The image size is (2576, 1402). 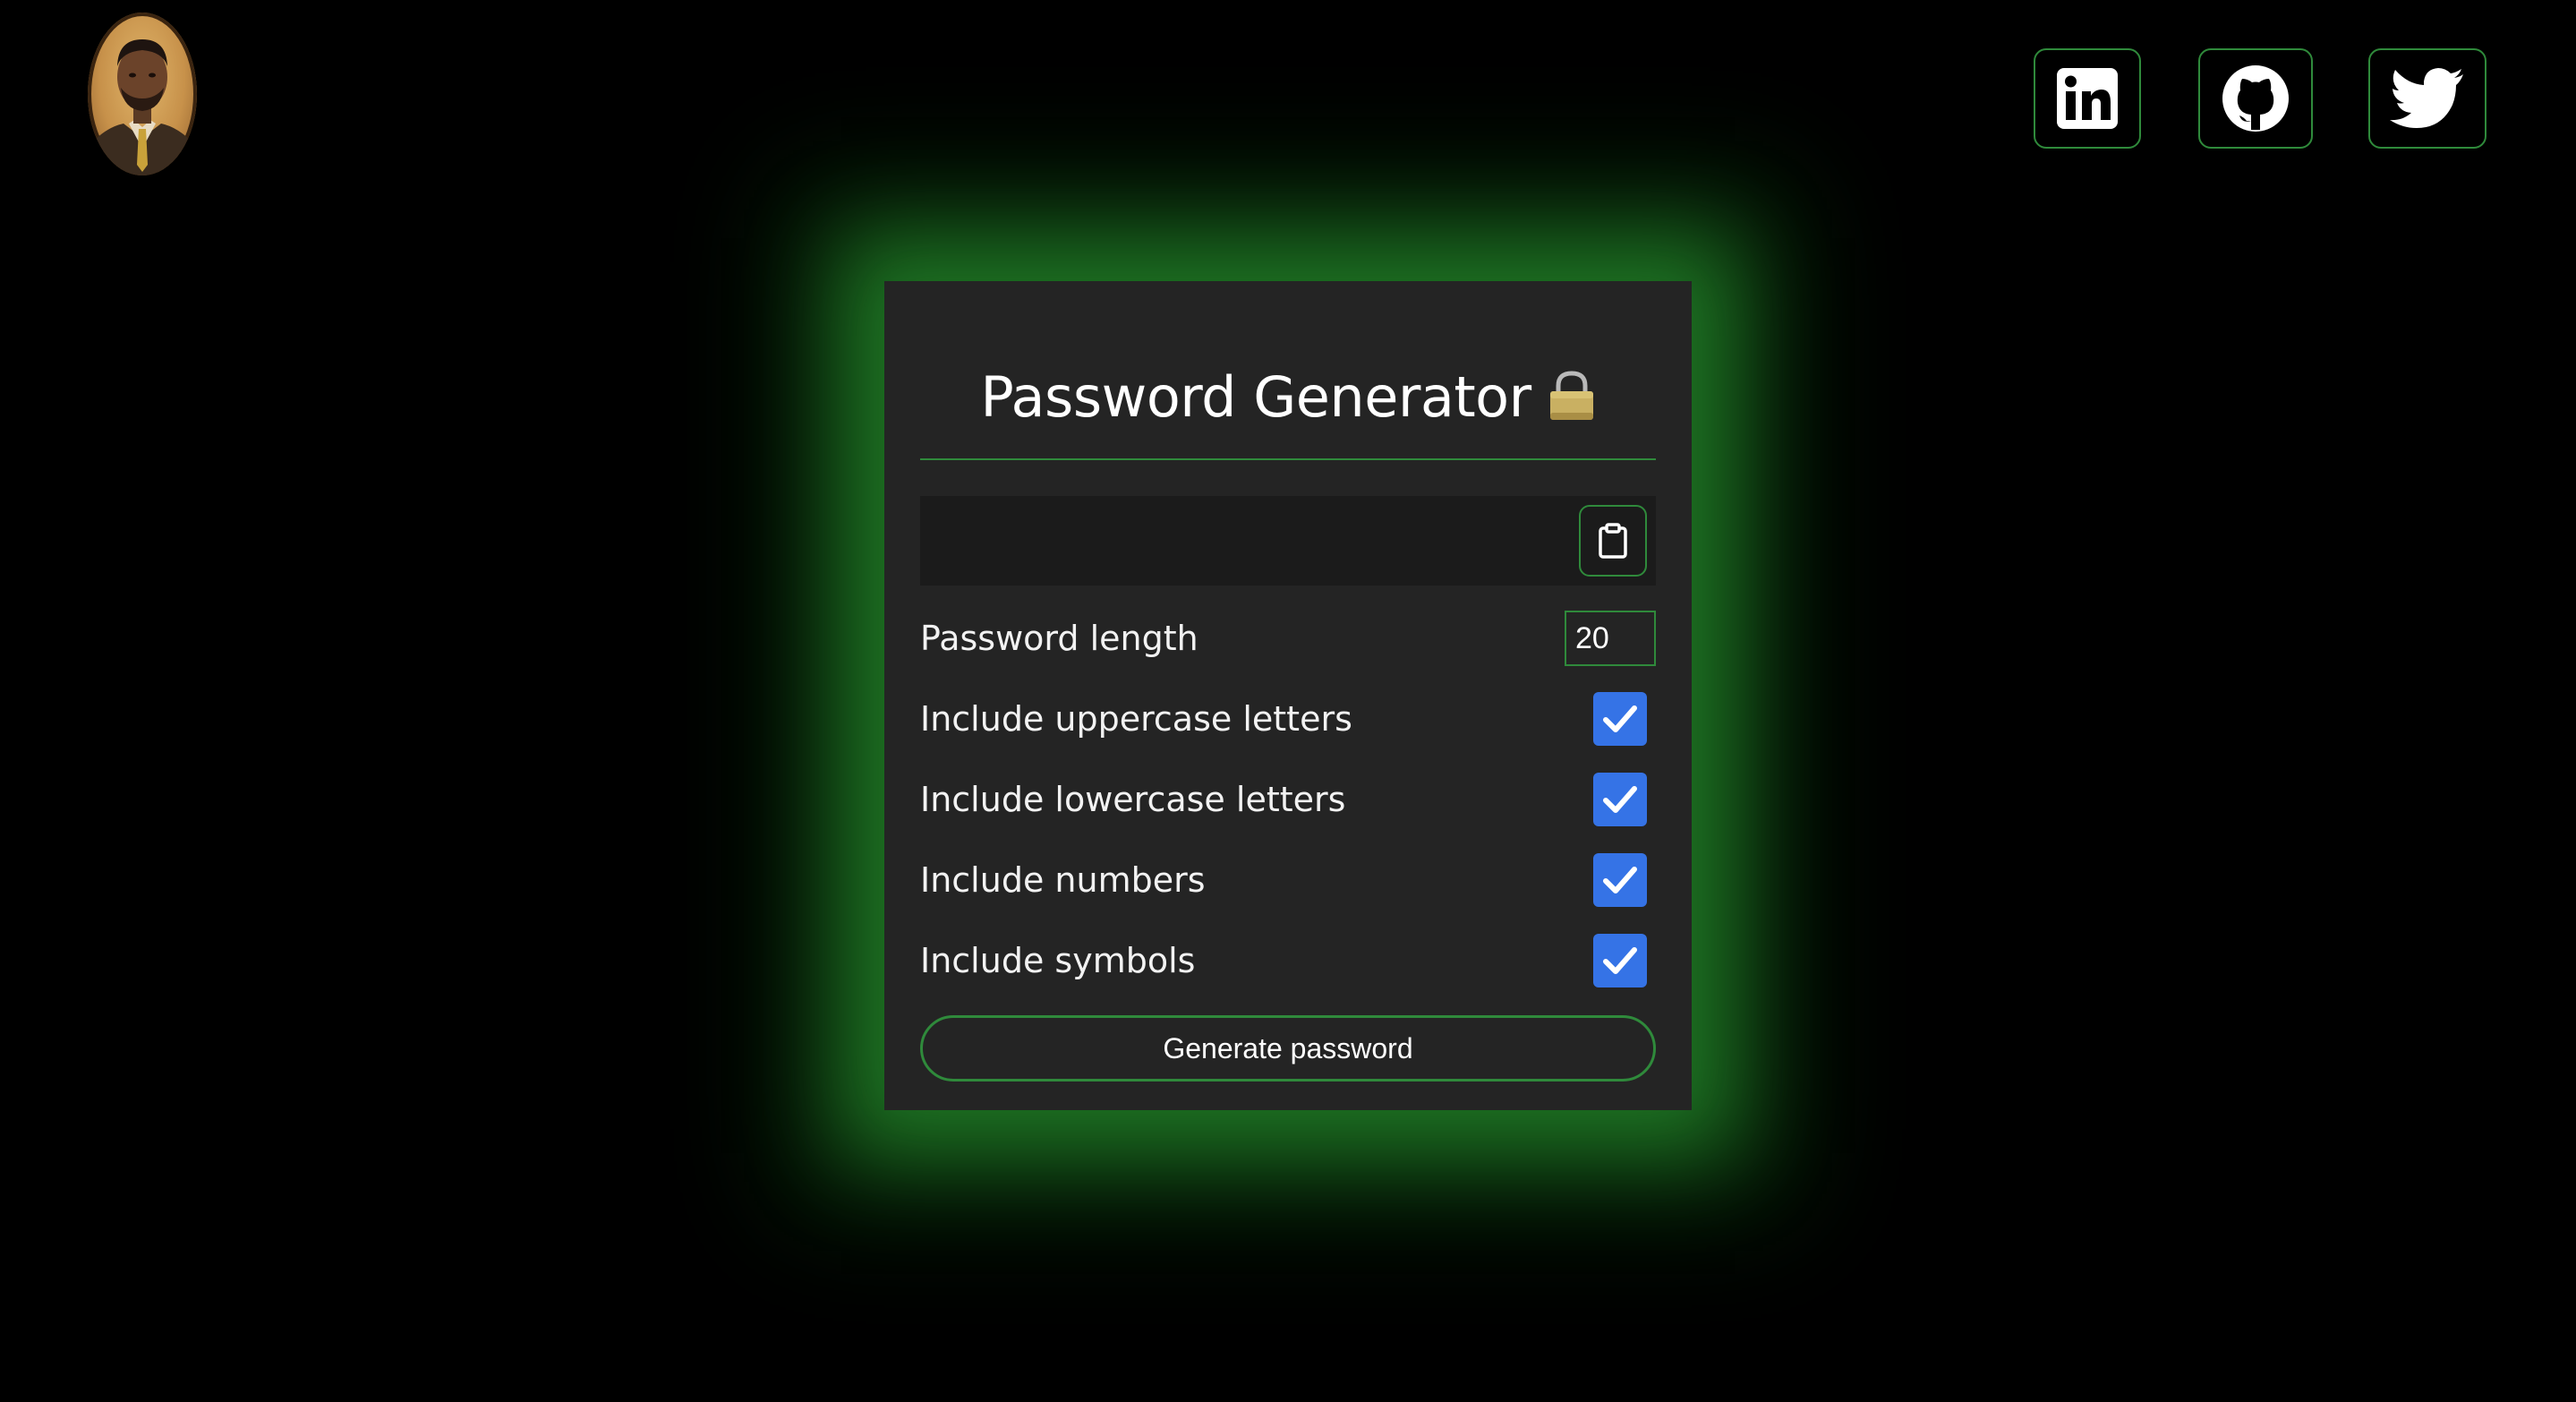 What do you see at coordinates (1063, 880) in the screenshot?
I see `numbers-option-label: Include numbers` at bounding box center [1063, 880].